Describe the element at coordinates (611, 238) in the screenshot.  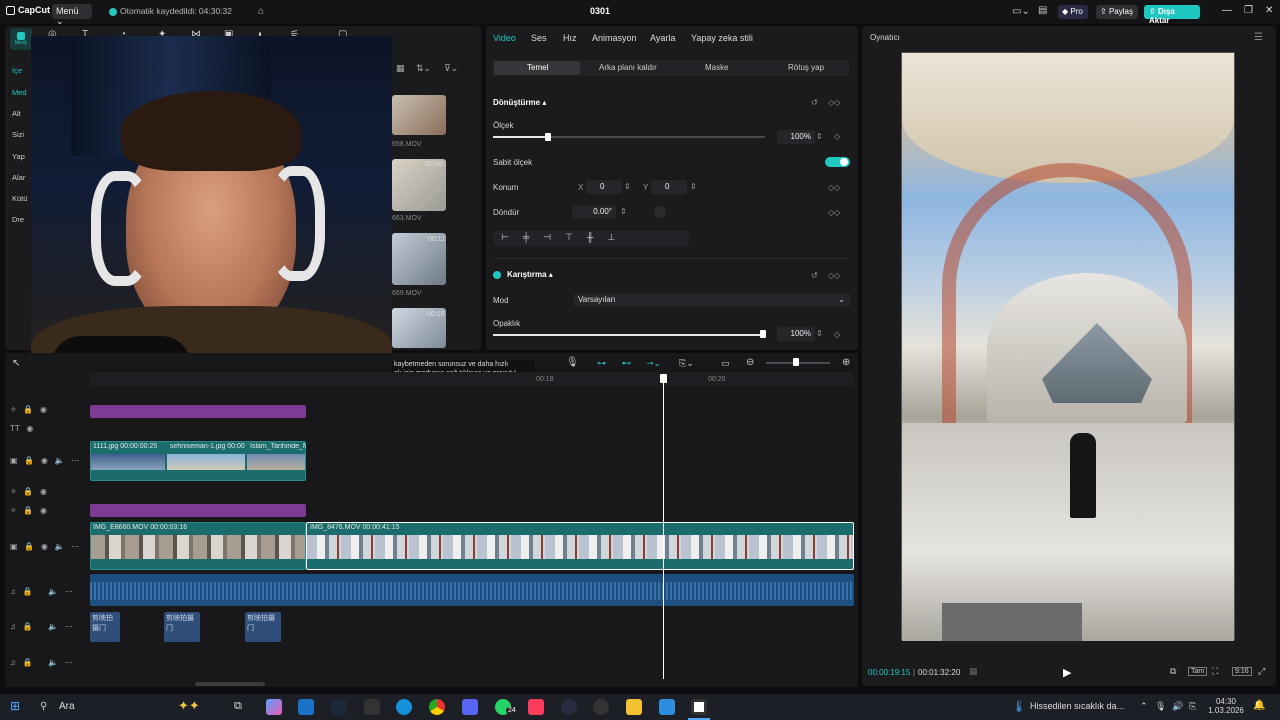
I see `align-bottom-icon: ⊥` at that location.